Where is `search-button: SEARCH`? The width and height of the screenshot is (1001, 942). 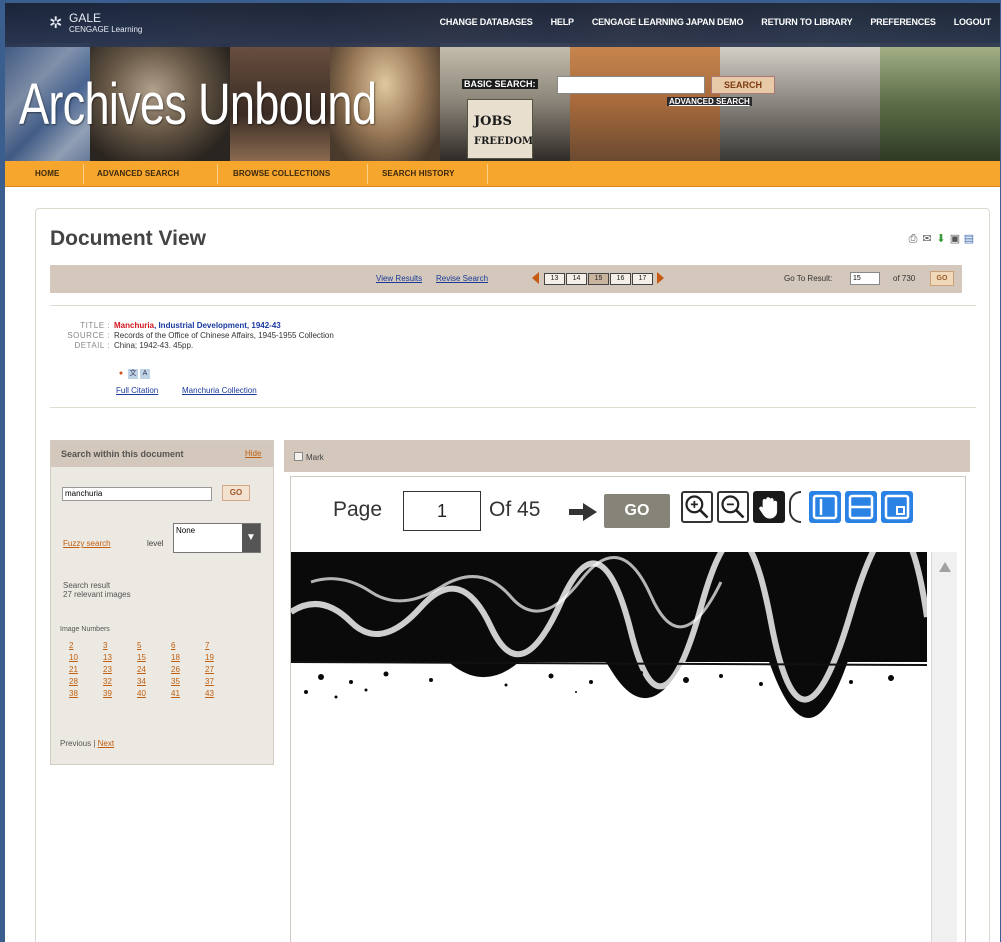 search-button: SEARCH is located at coordinates (743, 85).